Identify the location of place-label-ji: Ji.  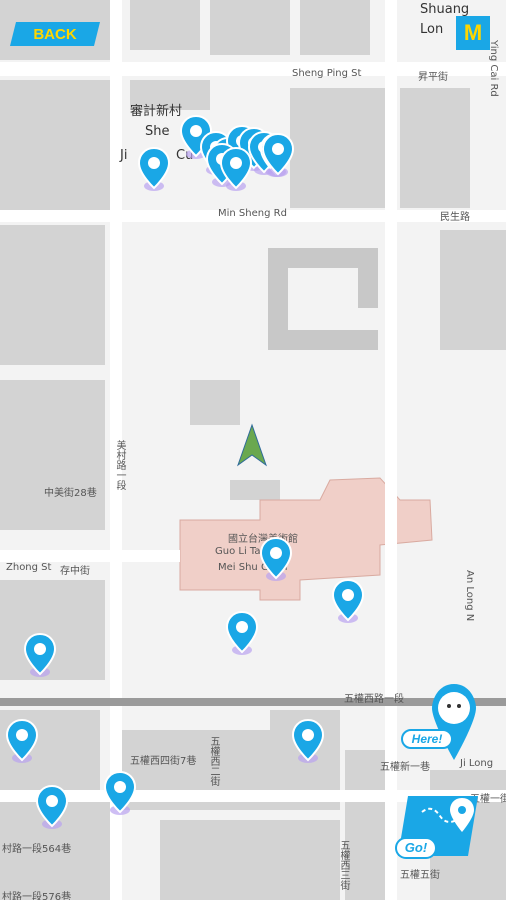
(124, 155).